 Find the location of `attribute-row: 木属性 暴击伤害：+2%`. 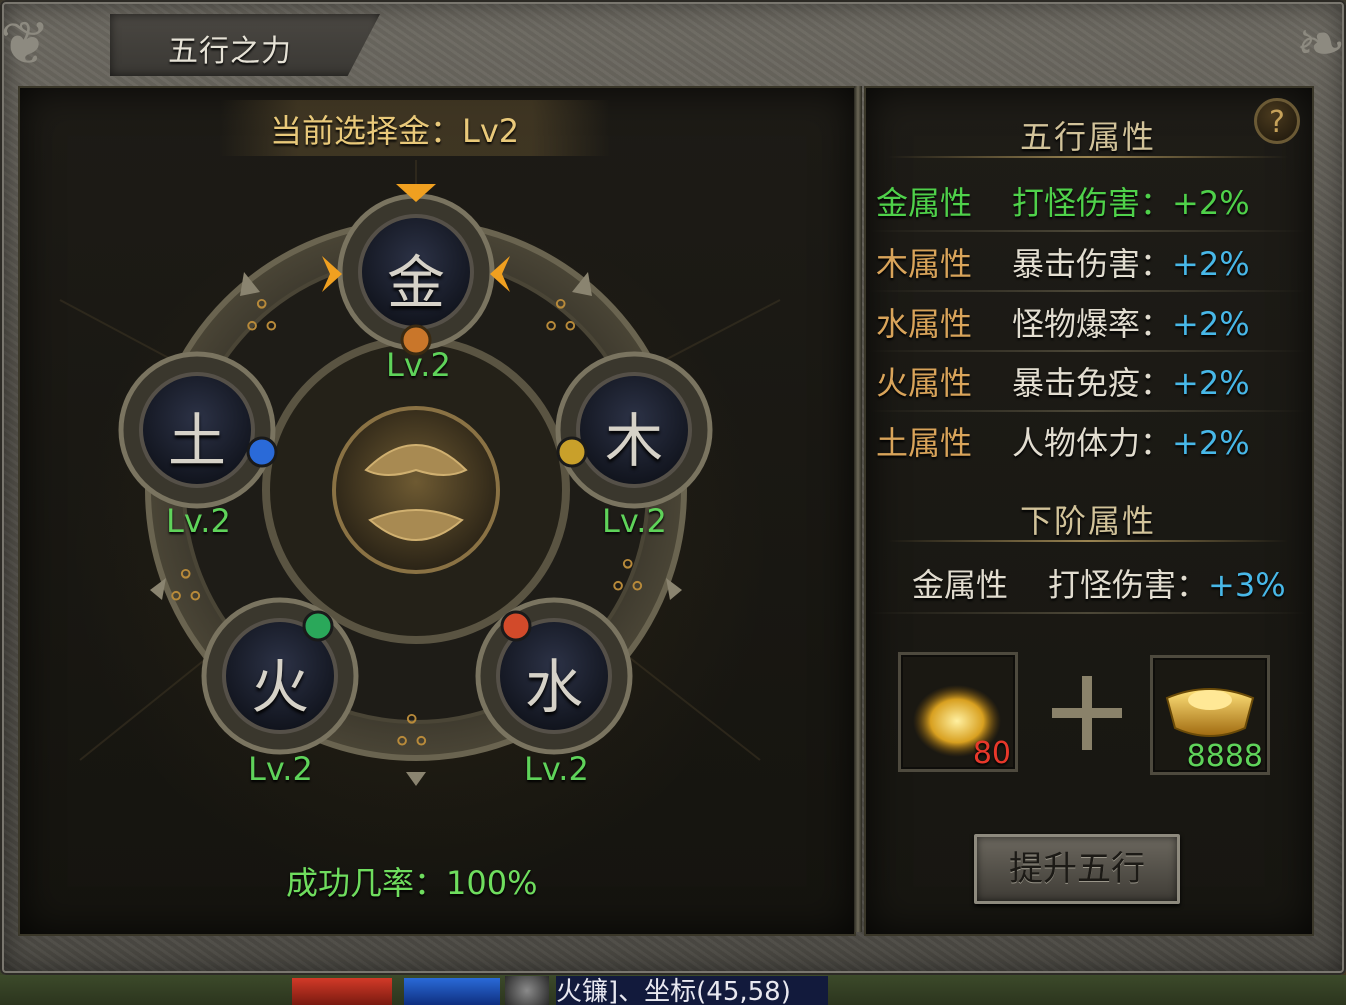

attribute-row: 木属性 暴击伤害：+2% is located at coordinates (1063, 262).